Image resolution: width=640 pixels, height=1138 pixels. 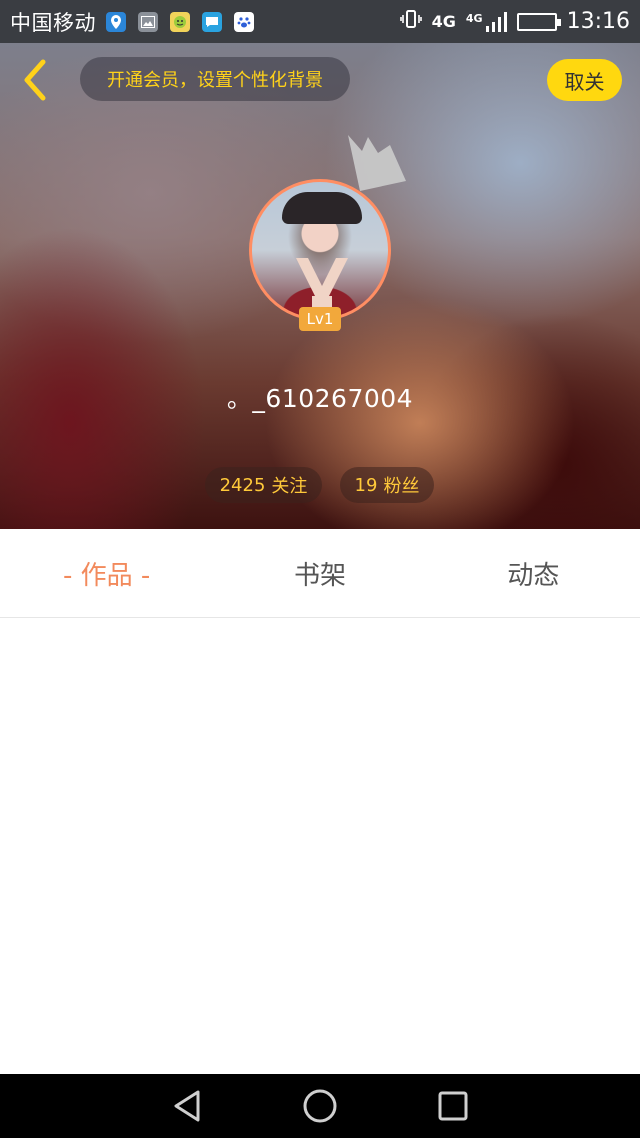 I want to click on fans-label: 粉丝, so click(x=401, y=486).